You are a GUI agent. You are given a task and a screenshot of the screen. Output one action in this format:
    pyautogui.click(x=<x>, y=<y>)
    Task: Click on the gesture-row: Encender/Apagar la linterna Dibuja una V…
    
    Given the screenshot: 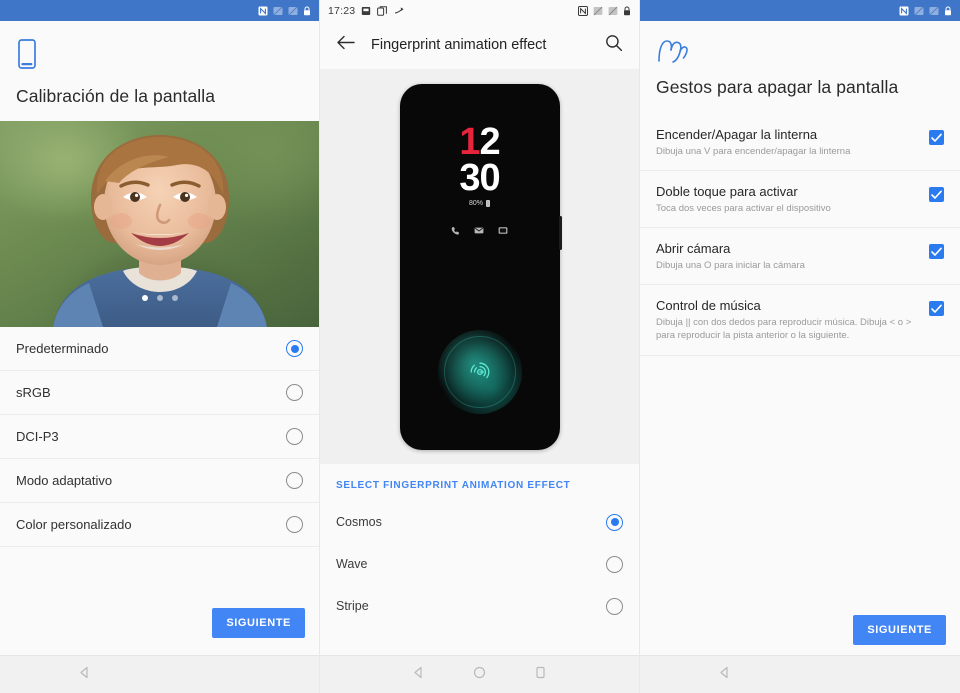 What is the action you would take?
    pyautogui.click(x=800, y=143)
    